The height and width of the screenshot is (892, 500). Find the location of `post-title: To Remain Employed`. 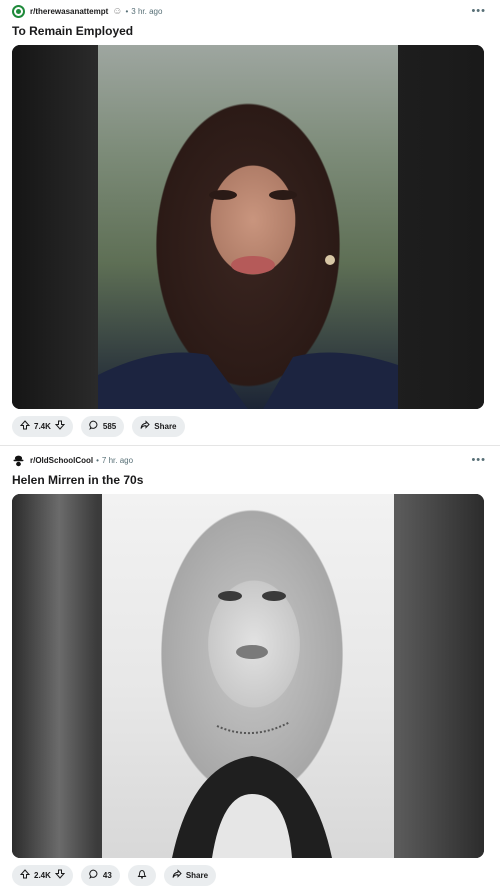

post-title: To Remain Employed is located at coordinates (250, 31).